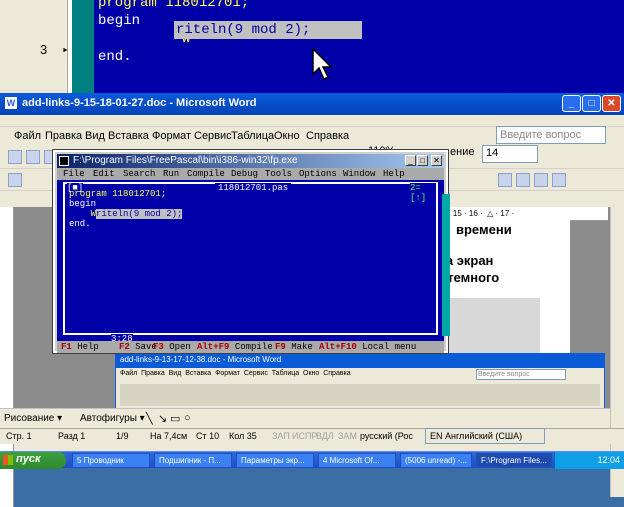  What do you see at coordinates (83, 204) in the screenshot?
I see `fp-code-line-2: begin` at bounding box center [83, 204].